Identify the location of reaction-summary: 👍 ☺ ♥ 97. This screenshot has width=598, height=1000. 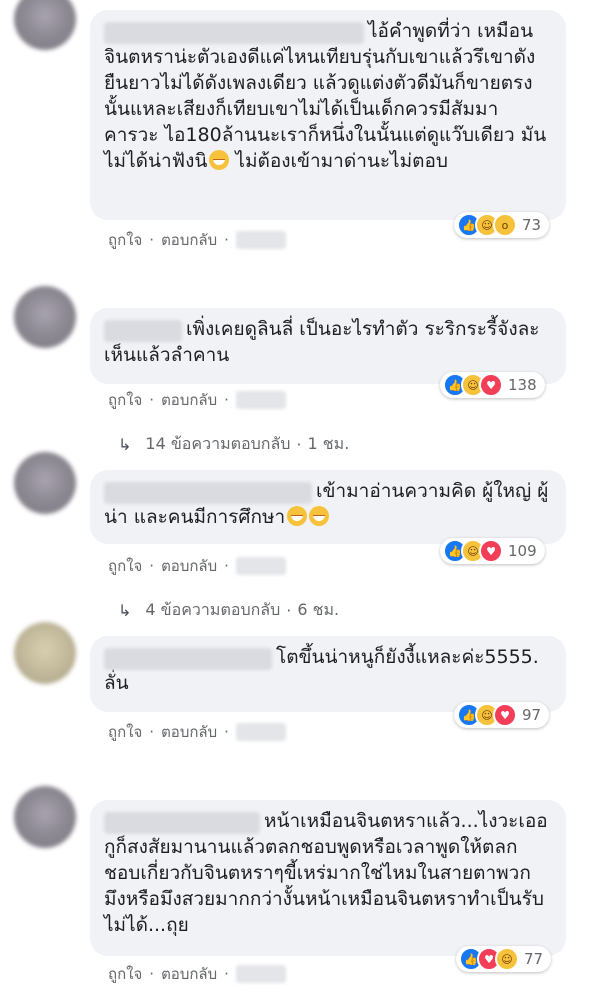
(502, 715).